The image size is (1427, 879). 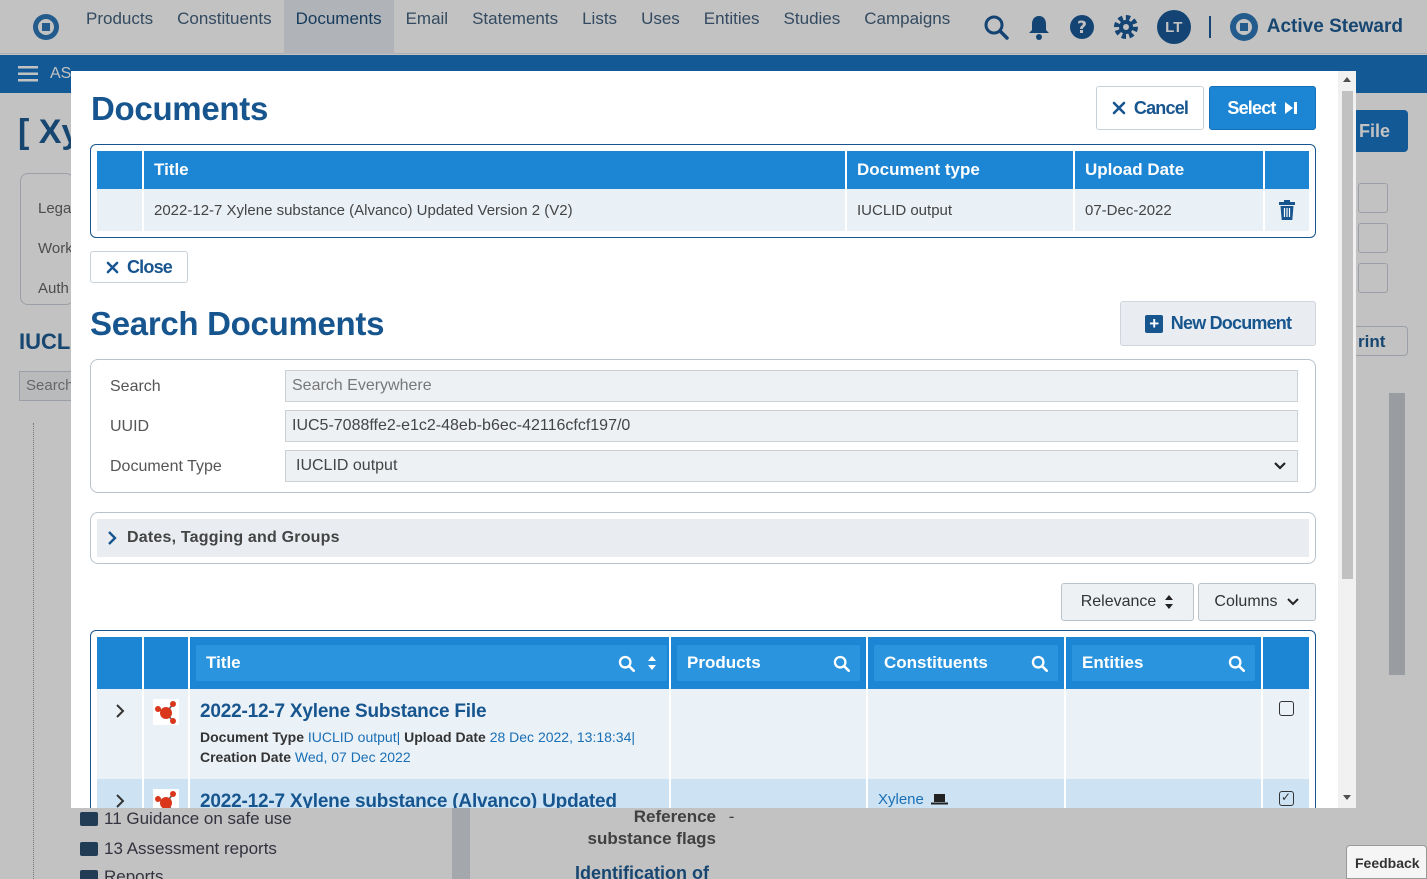 What do you see at coordinates (130, 426) in the screenshot?
I see `uuid-label: UUID` at bounding box center [130, 426].